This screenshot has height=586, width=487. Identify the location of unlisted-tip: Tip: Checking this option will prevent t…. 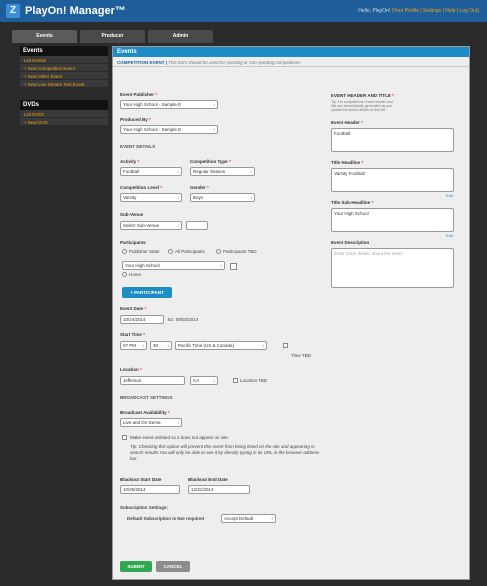
(225, 452).